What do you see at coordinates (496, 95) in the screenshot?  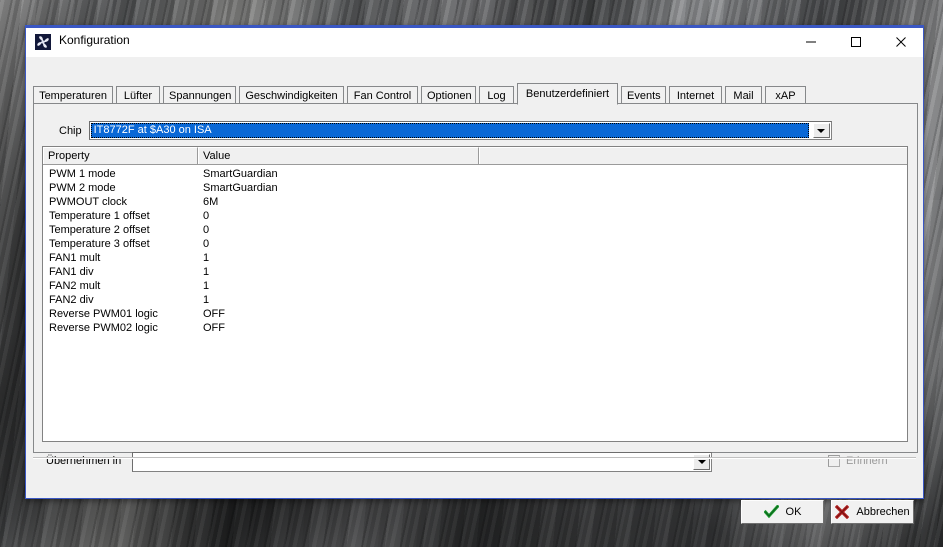 I see `tab-log: Log` at bounding box center [496, 95].